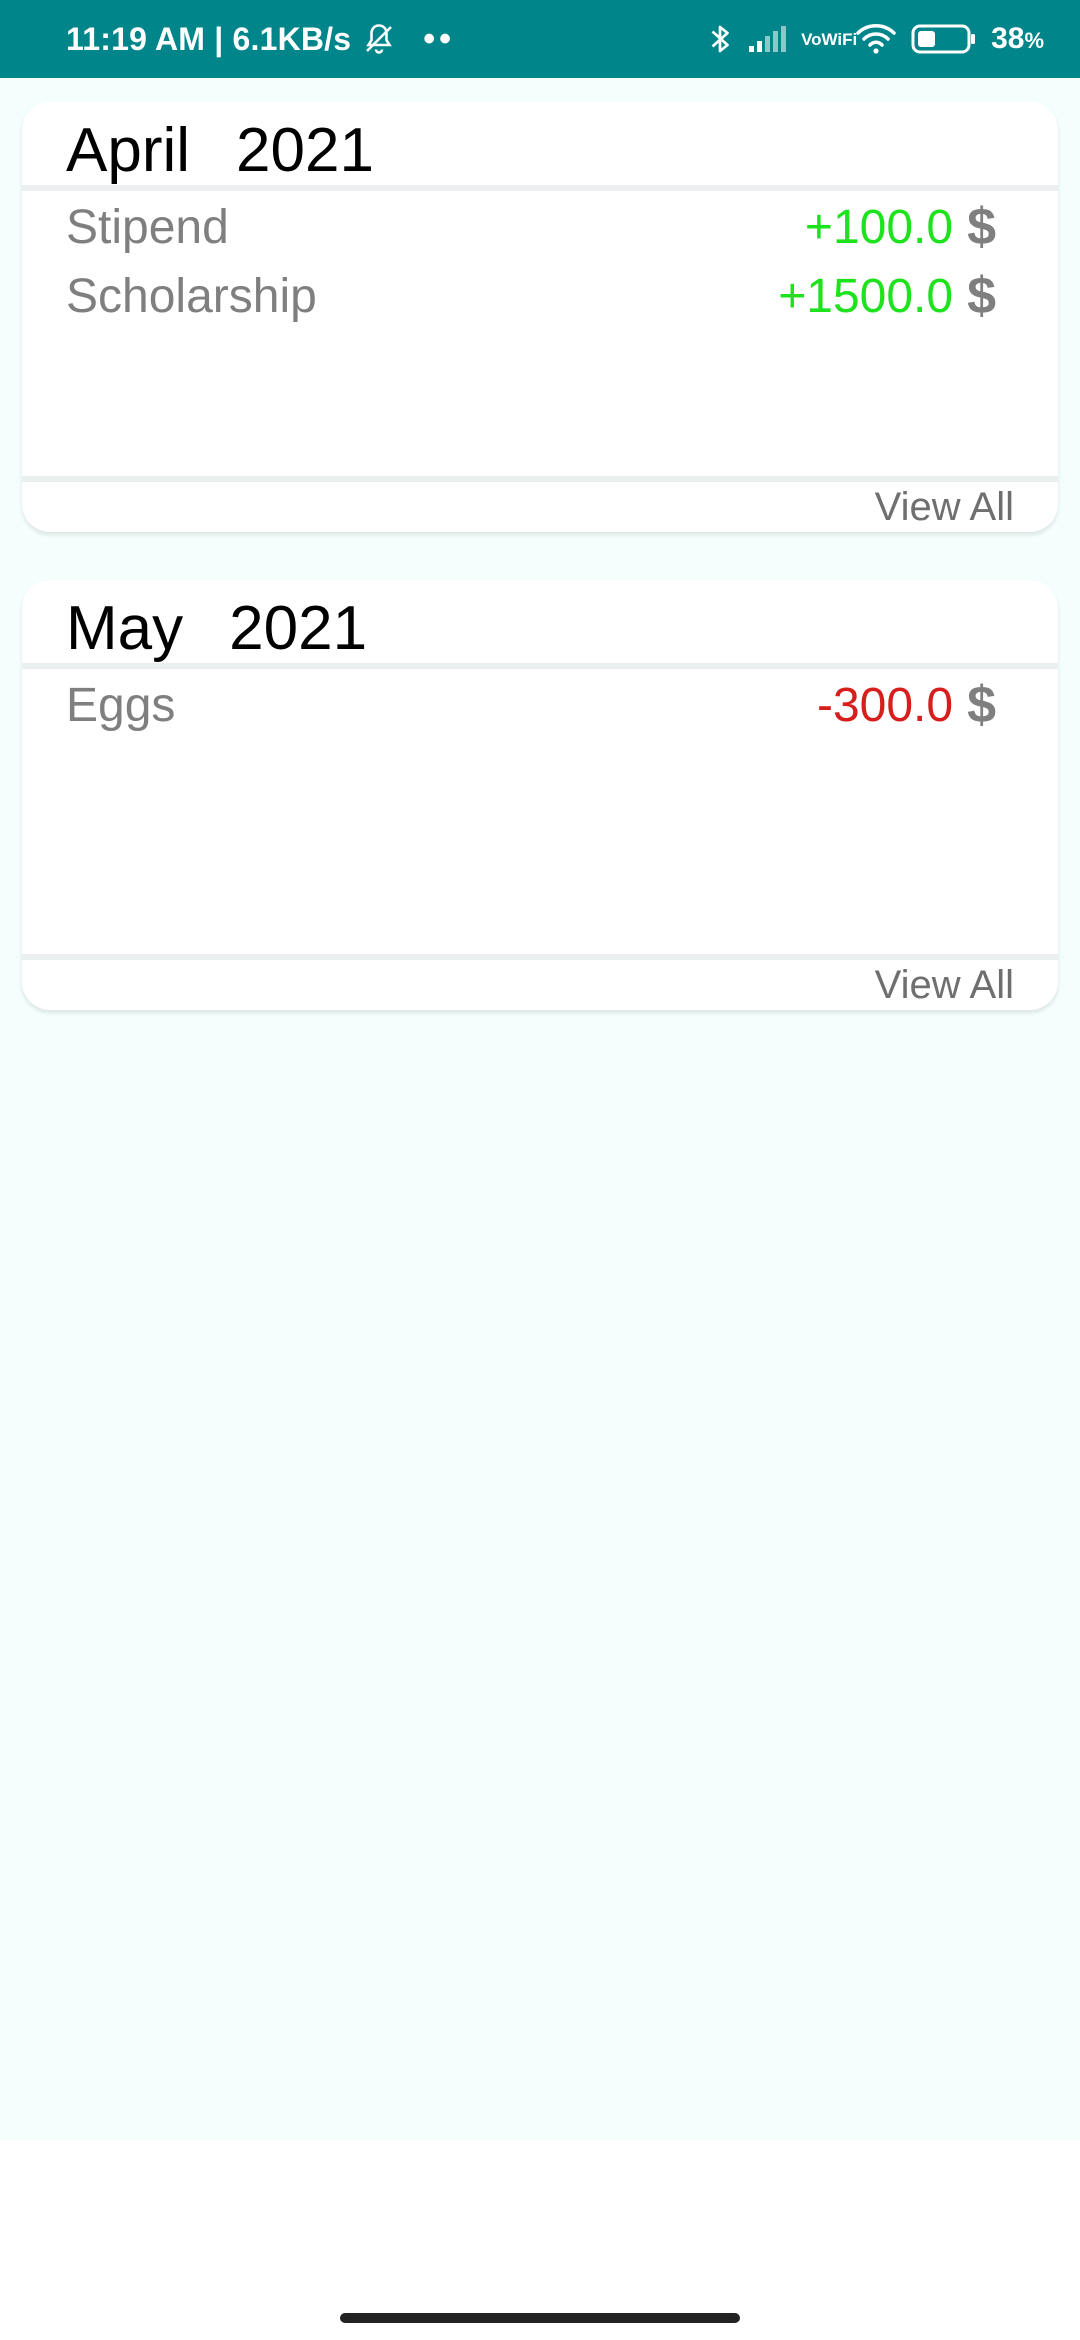  I want to click on list-item: Stipend +100.0 $, so click(531, 227).